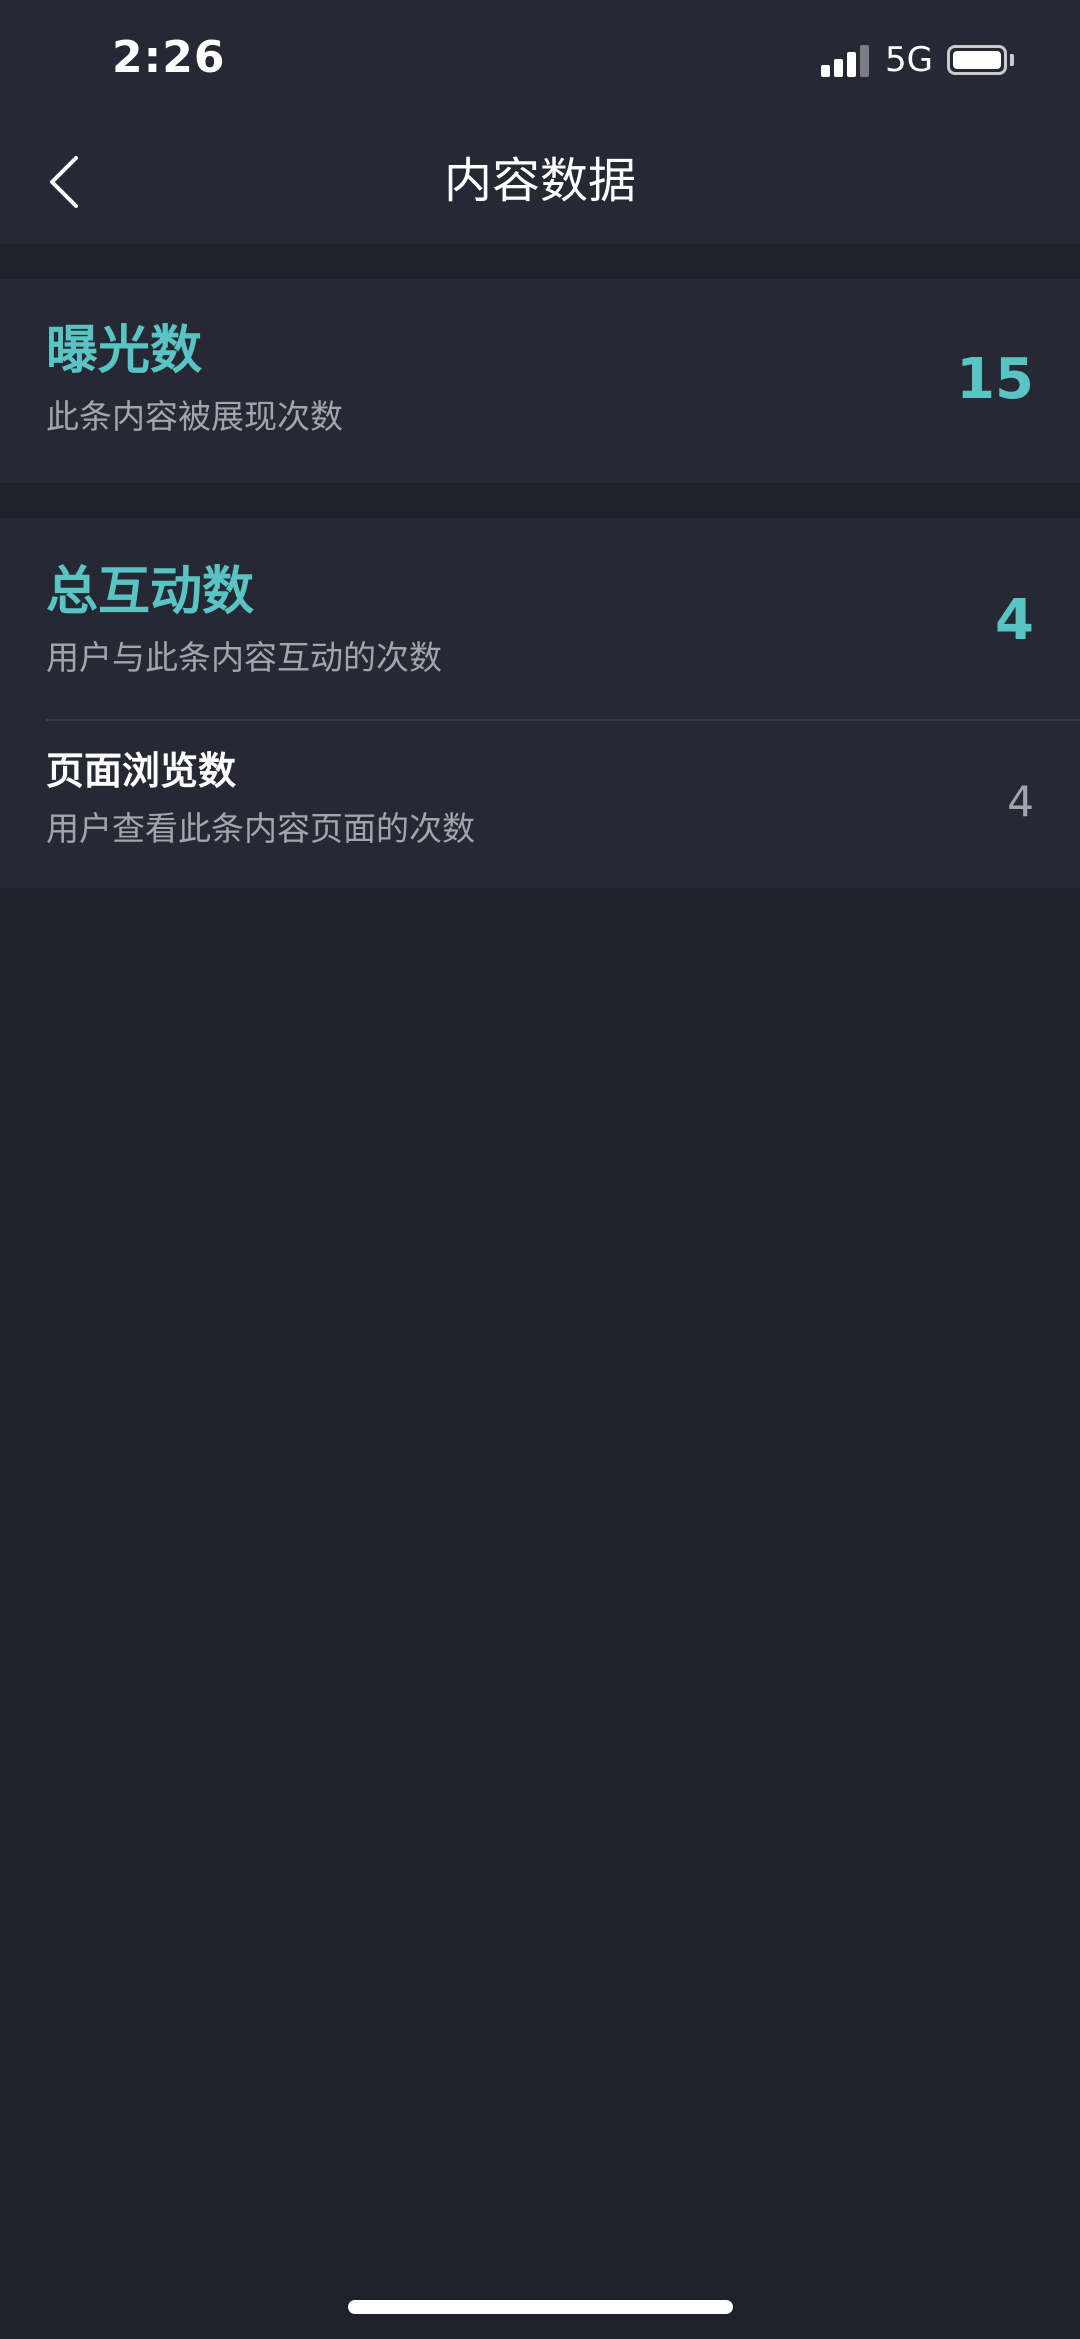  Describe the element at coordinates (260, 828) in the screenshot. I see `page-views-description: 用户查看此条内容页面的次数` at that location.